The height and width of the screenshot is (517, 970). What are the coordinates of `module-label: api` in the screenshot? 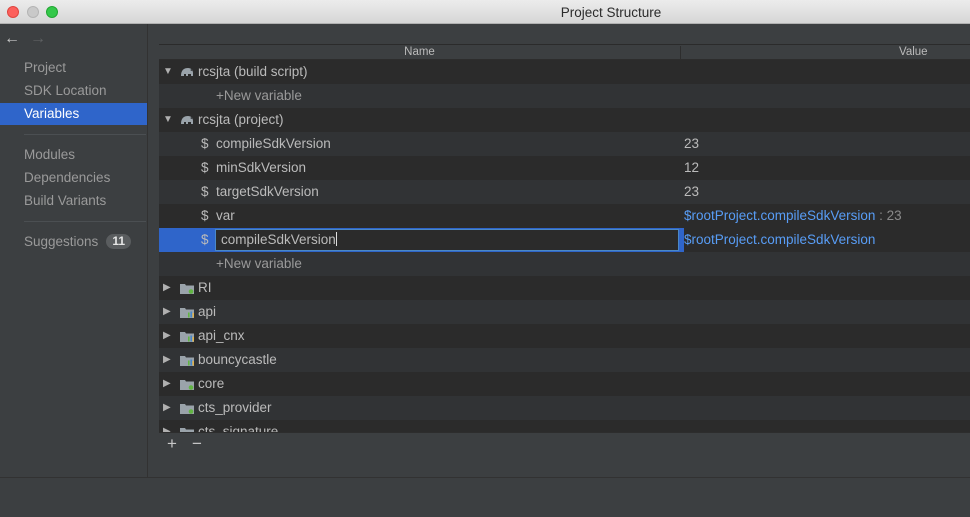 It's located at (207, 311).